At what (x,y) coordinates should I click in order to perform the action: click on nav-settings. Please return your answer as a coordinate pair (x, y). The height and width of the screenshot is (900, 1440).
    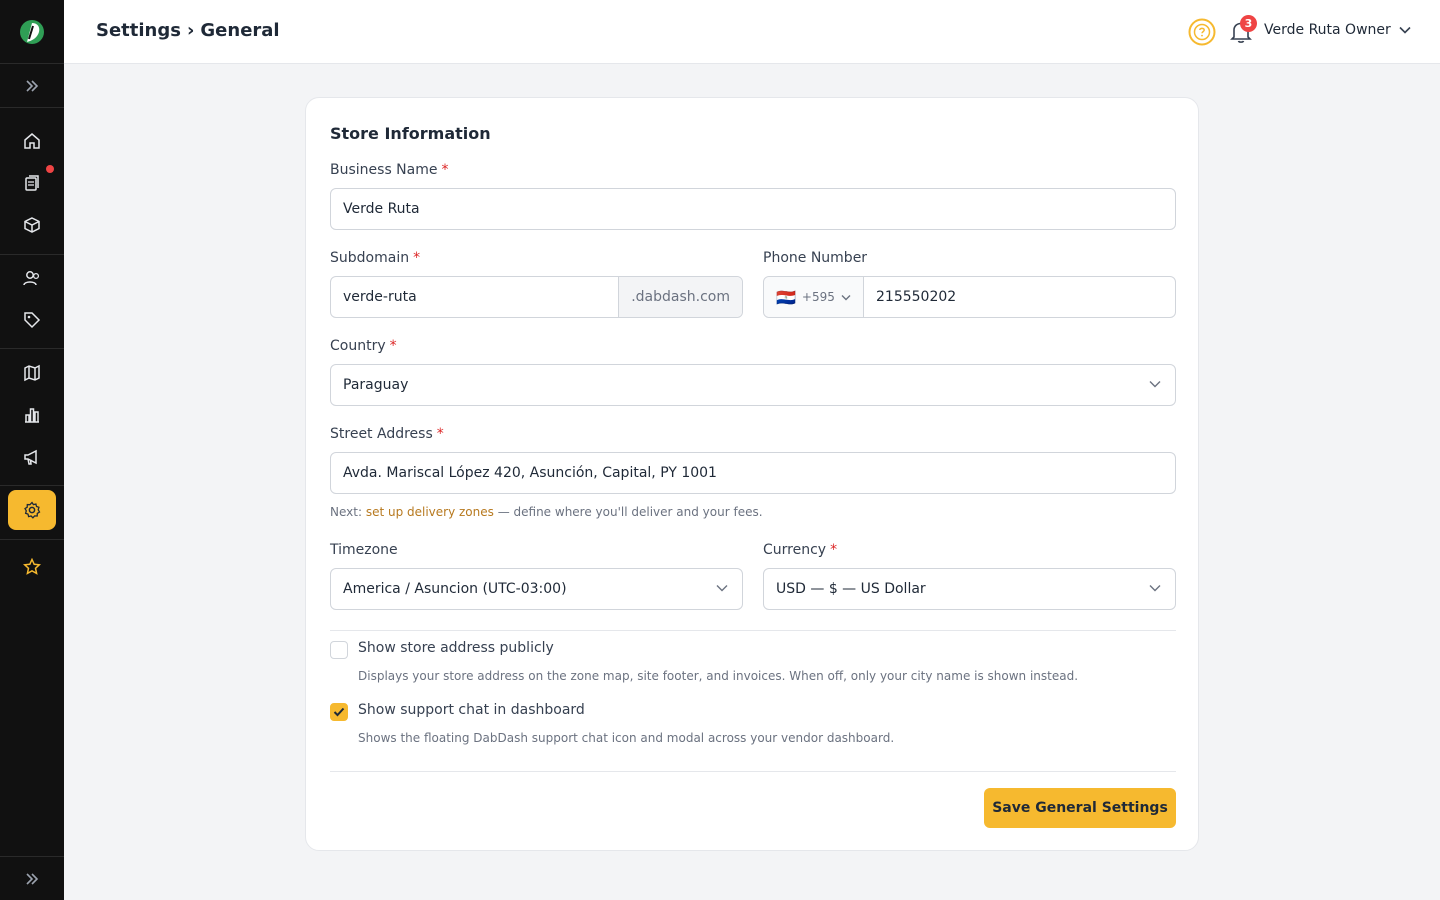
    Looking at the image, I should click on (32, 510).